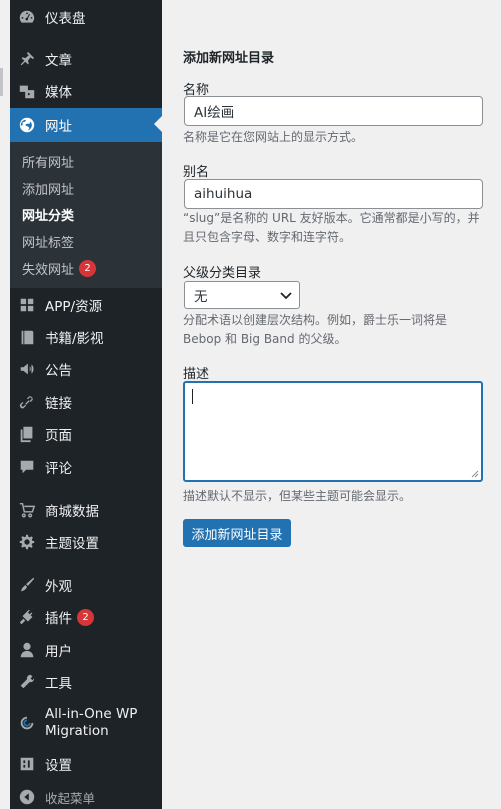  What do you see at coordinates (237, 533) in the screenshot?
I see `add-category-submit-button: 添加新网址目录` at bounding box center [237, 533].